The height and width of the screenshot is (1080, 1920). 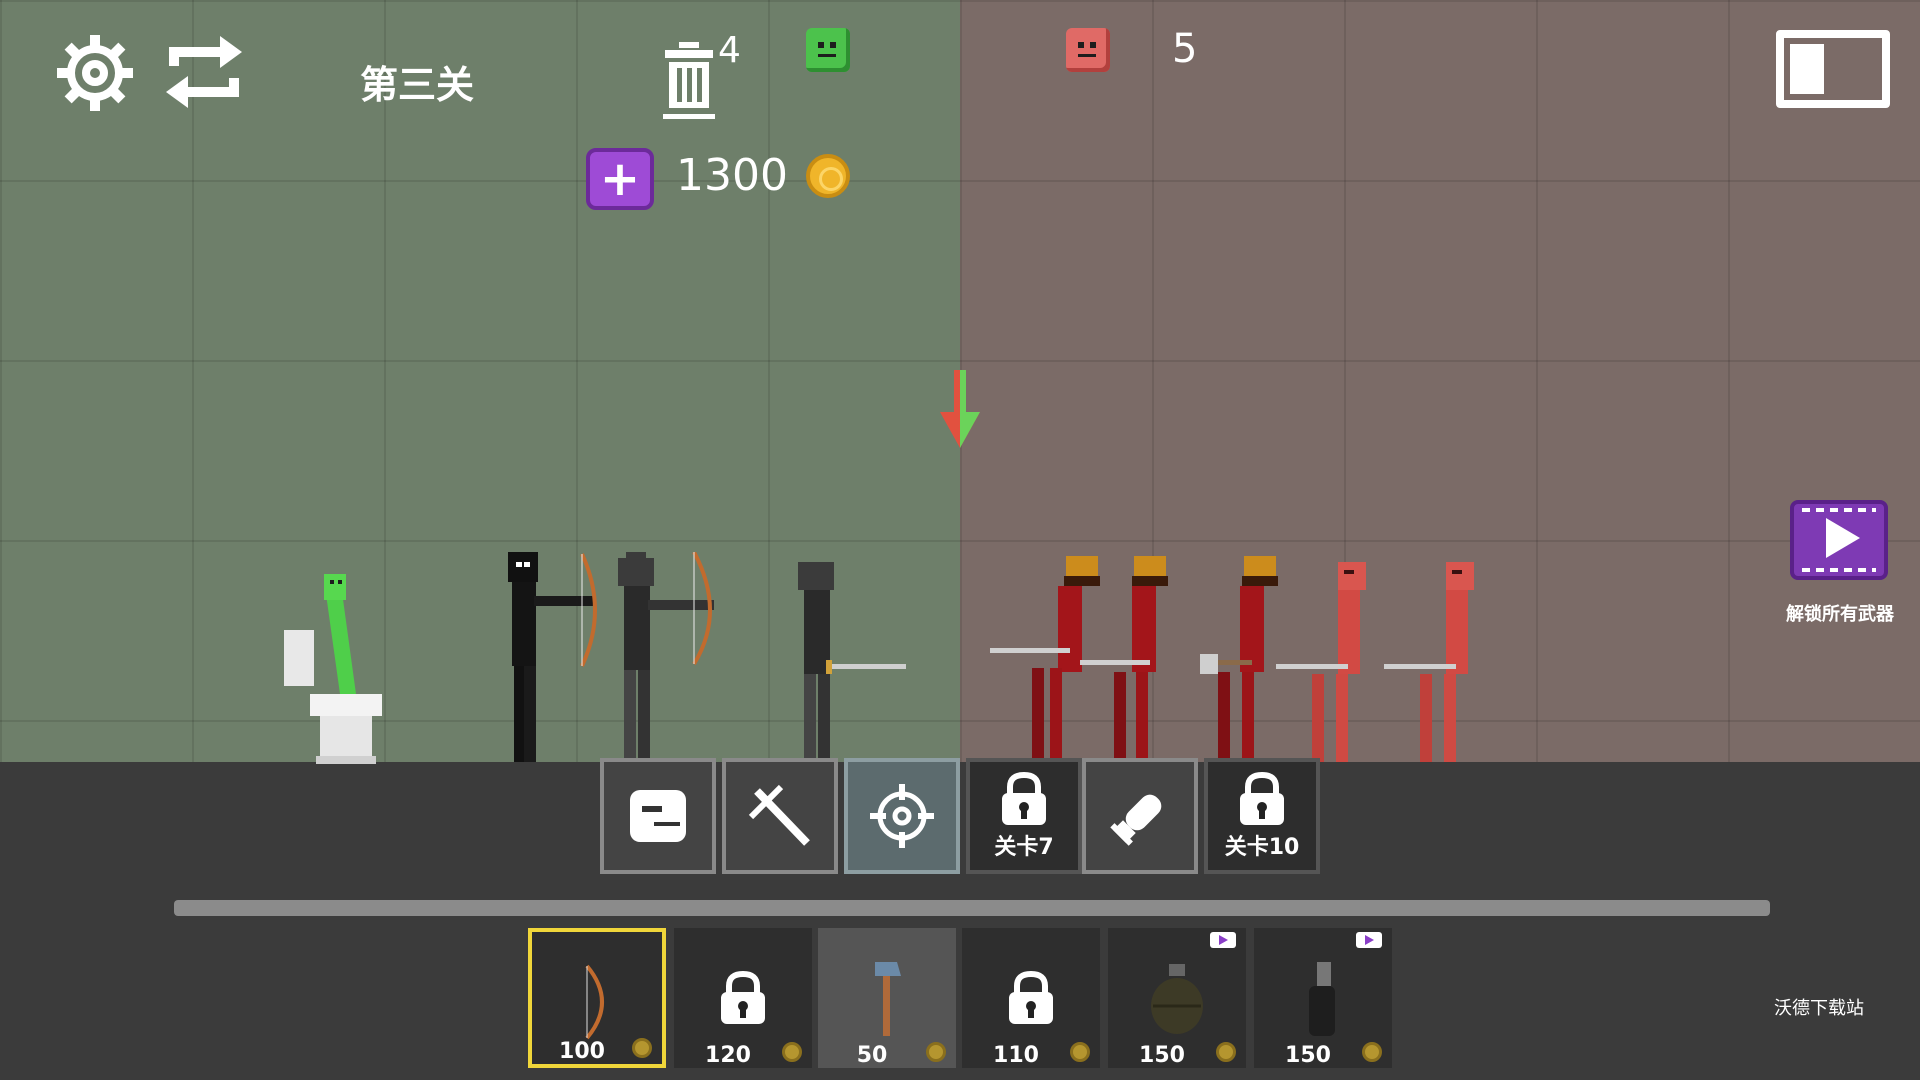 I want to click on enemy-swordsman, so click(x=1140, y=661).